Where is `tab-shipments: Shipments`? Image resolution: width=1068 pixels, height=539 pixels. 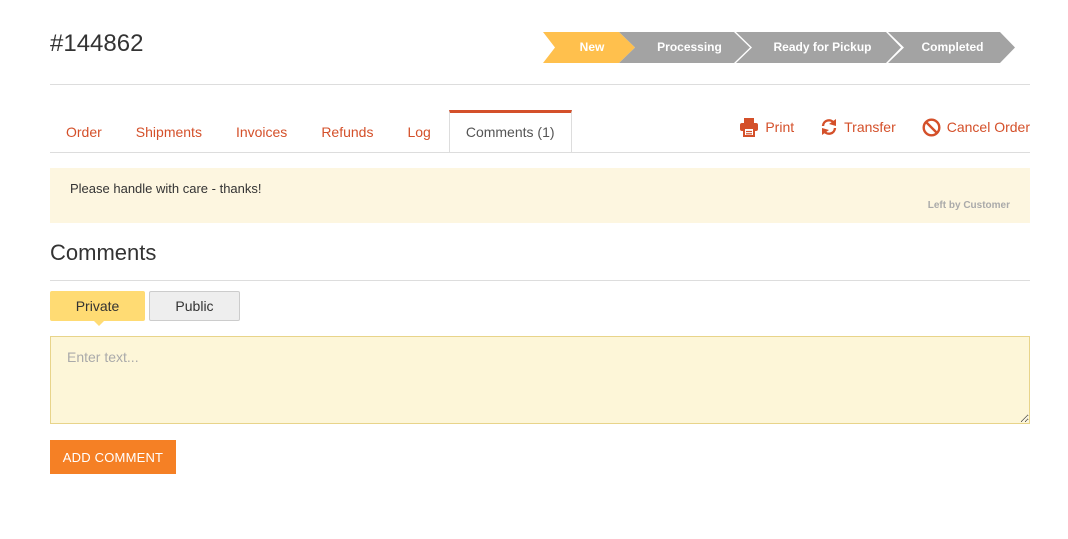
tab-shipments: Shipments is located at coordinates (169, 131).